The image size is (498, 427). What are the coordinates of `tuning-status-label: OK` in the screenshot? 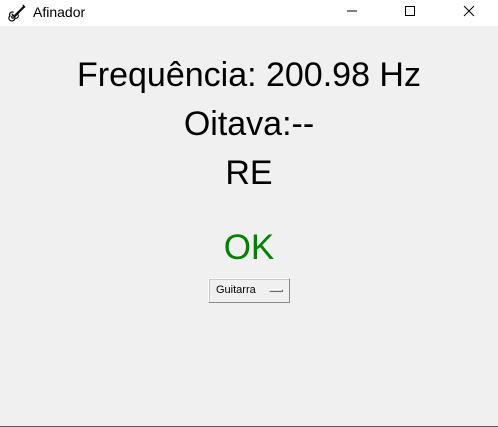 It's located at (249, 247).